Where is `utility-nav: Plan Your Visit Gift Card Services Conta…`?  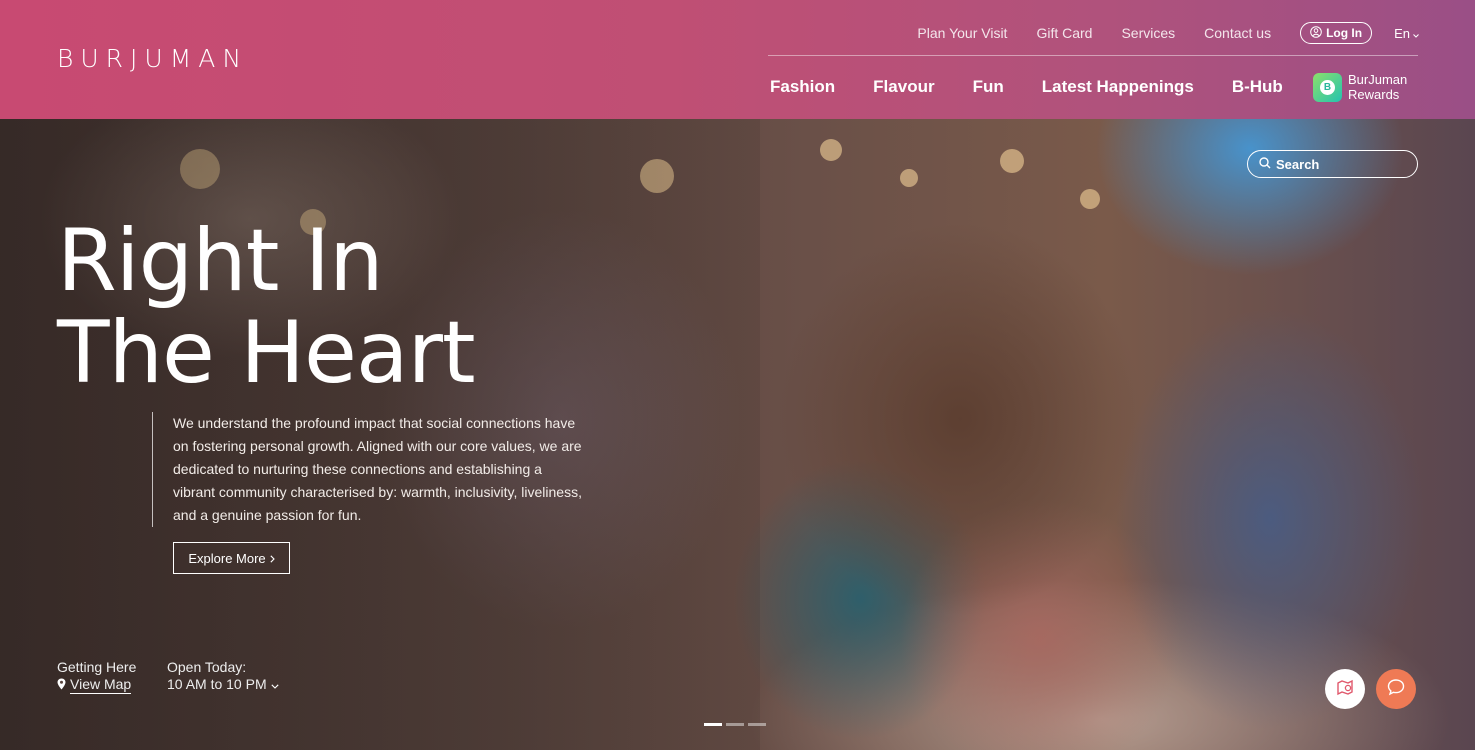
utility-nav: Plan Your Visit Gift Card Services Conta… is located at coordinates (1196, 33).